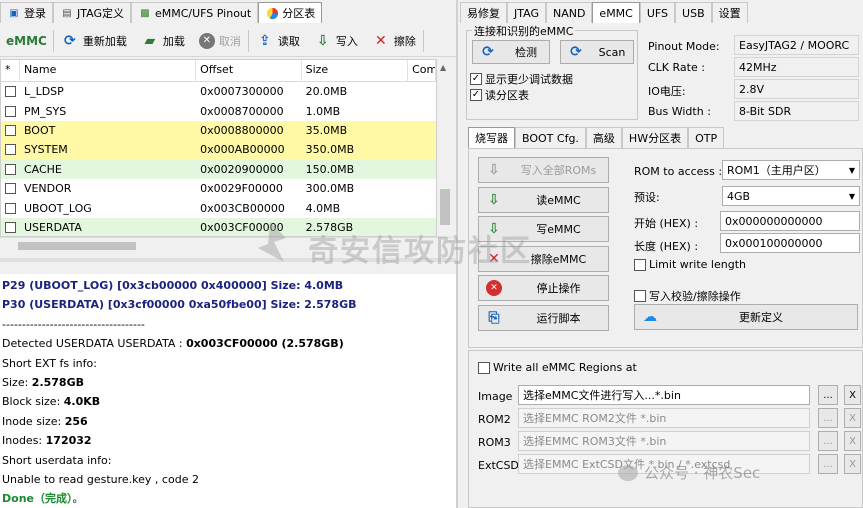 The image size is (863, 508). I want to click on table-row: SYSTEM 0x000AB00000 350.0MB, so click(218, 150).